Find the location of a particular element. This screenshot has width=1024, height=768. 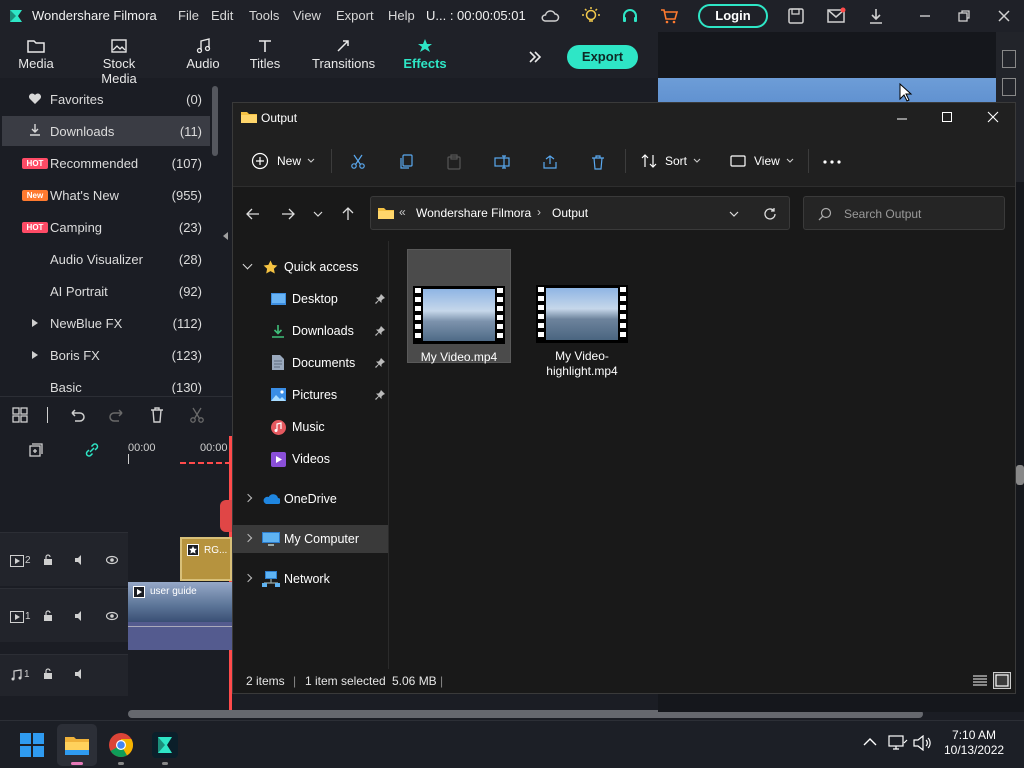

link-icon is located at coordinates (92, 450).